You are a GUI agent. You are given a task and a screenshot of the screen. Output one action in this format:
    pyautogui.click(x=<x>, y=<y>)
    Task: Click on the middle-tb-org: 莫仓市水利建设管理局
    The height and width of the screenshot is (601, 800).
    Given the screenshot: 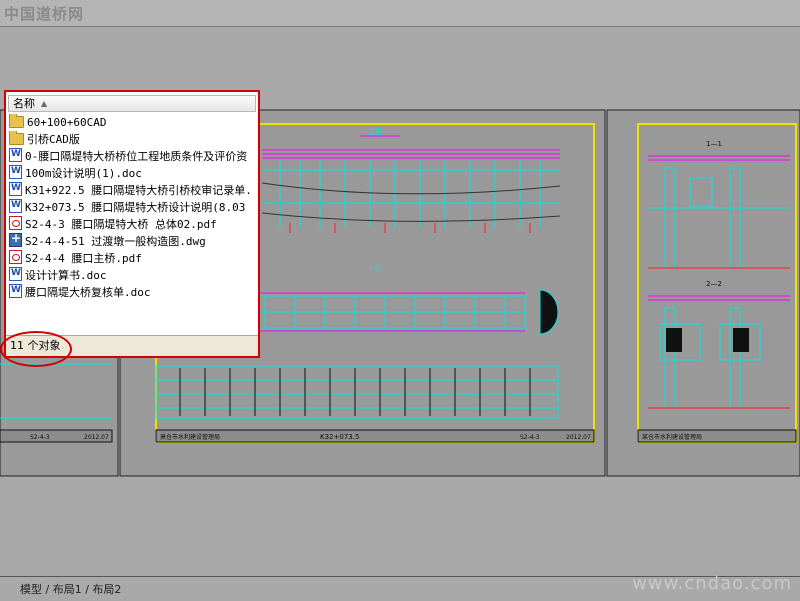 What is the action you would take?
    pyautogui.click(x=190, y=437)
    